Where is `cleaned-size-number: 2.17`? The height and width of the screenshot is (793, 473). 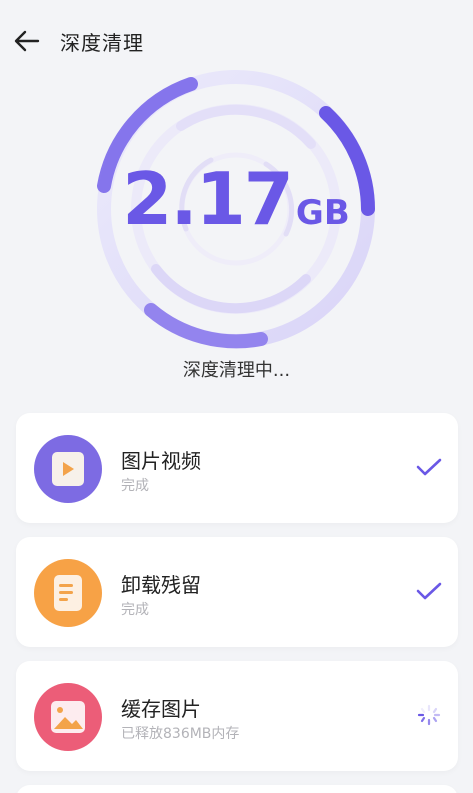
cleaned-size-number: 2.17 is located at coordinates (208, 199).